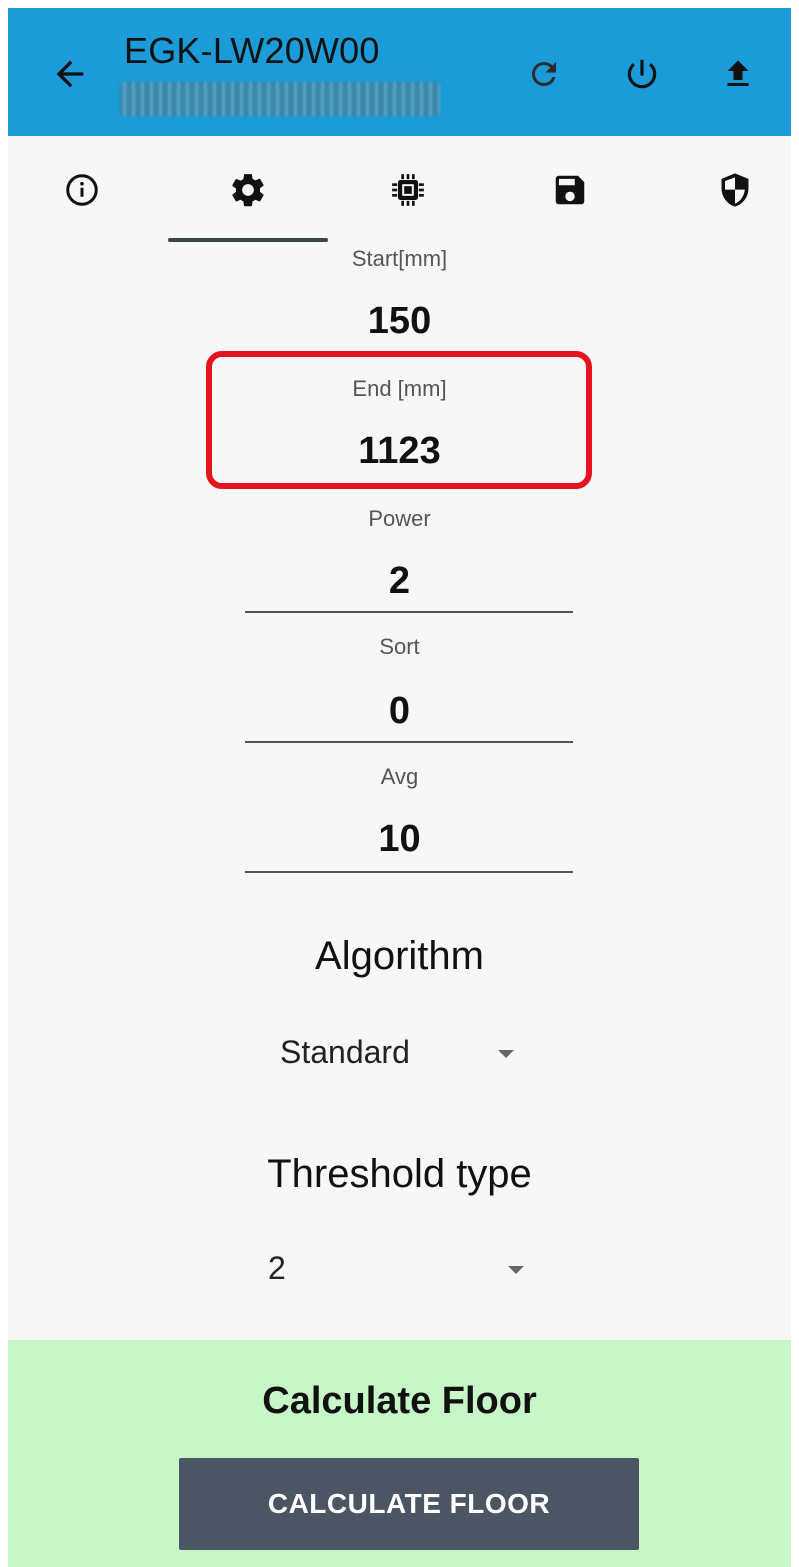 This screenshot has width=799, height=1567. Describe the element at coordinates (735, 190) in the screenshot. I see `shield-icon` at that location.